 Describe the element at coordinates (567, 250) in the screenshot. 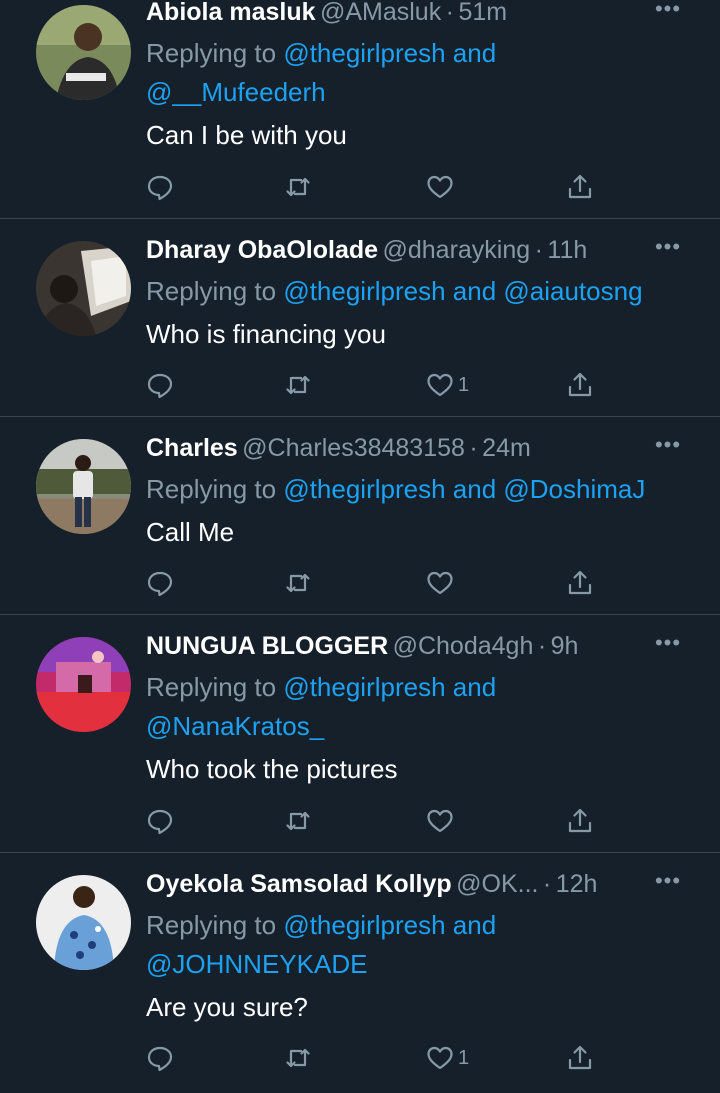

I see `timestamp: 11h` at that location.